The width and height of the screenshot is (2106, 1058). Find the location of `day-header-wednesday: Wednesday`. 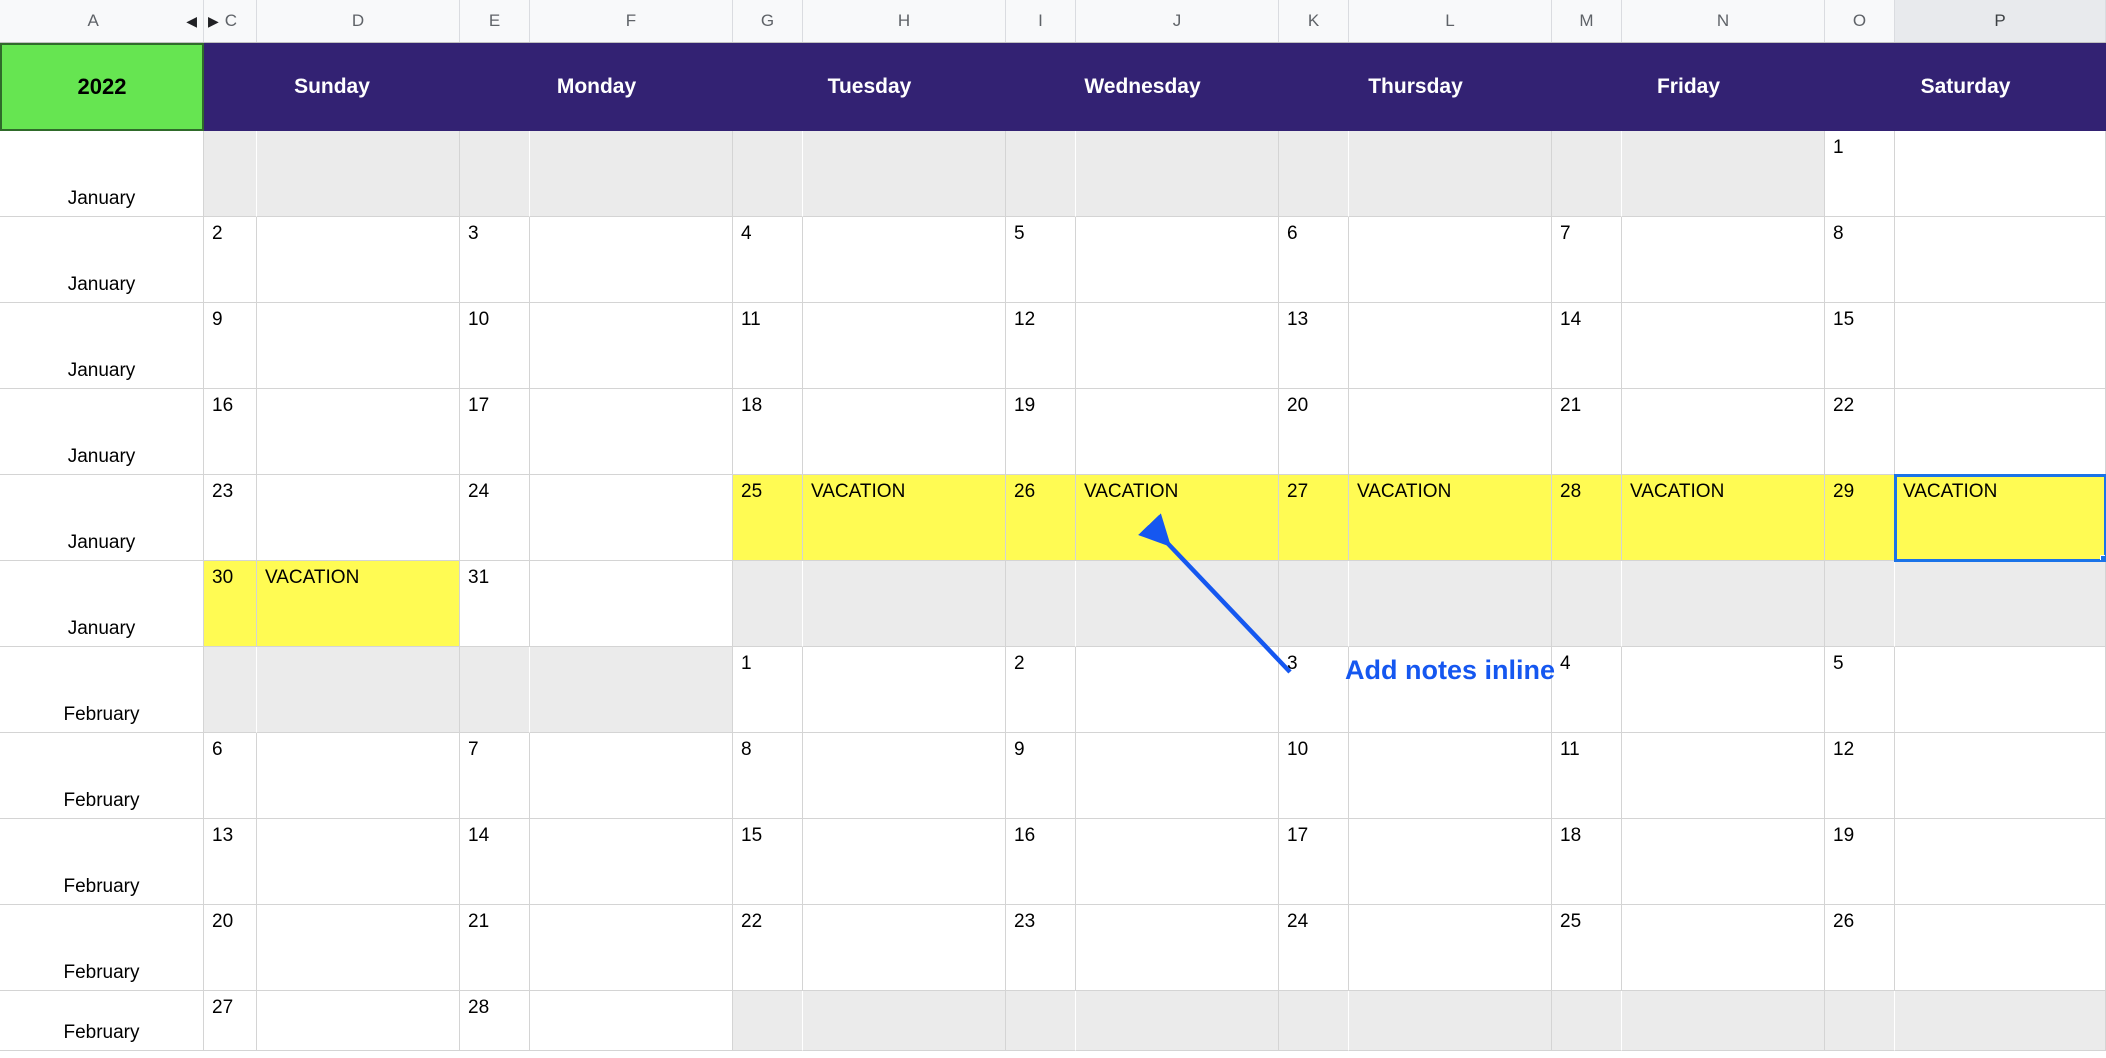

day-header-wednesday: Wednesday is located at coordinates (1142, 87).